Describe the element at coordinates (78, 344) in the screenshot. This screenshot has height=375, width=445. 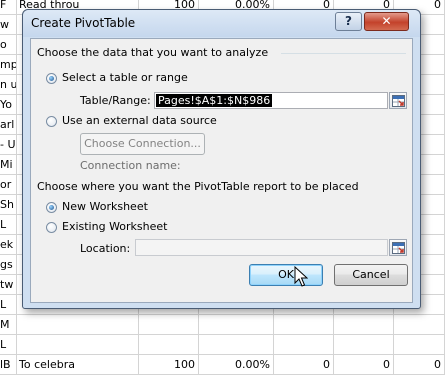
I see `cell-c1` at that location.